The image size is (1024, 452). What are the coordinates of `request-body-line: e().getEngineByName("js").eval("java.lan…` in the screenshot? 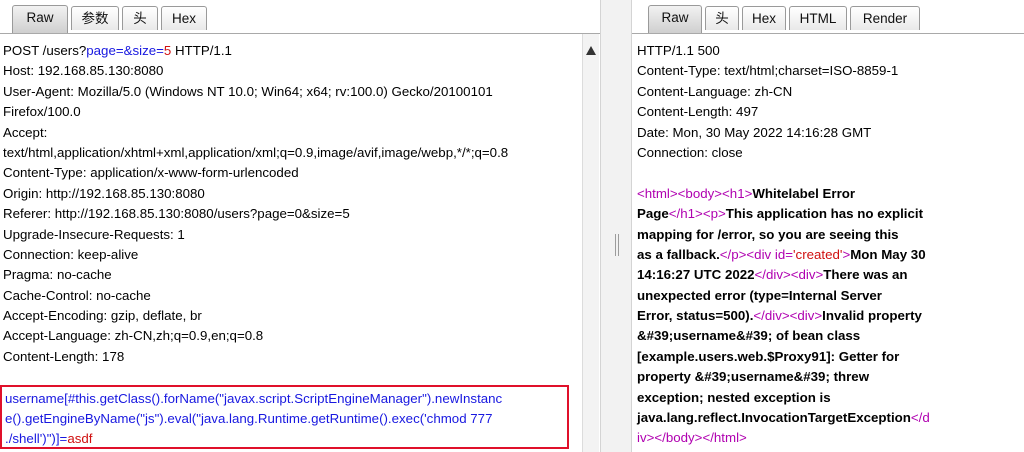 It's located at (249, 418).